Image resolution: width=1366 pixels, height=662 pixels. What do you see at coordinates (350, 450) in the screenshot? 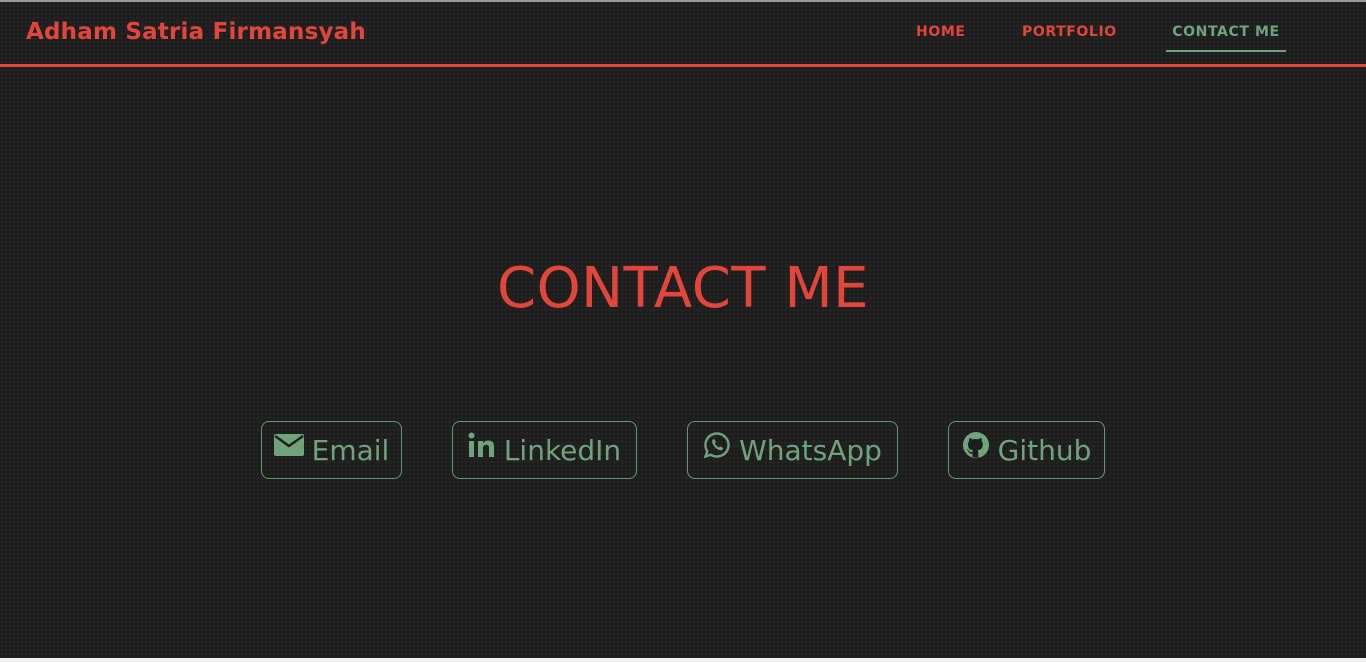
I see `email-label: Email` at bounding box center [350, 450].